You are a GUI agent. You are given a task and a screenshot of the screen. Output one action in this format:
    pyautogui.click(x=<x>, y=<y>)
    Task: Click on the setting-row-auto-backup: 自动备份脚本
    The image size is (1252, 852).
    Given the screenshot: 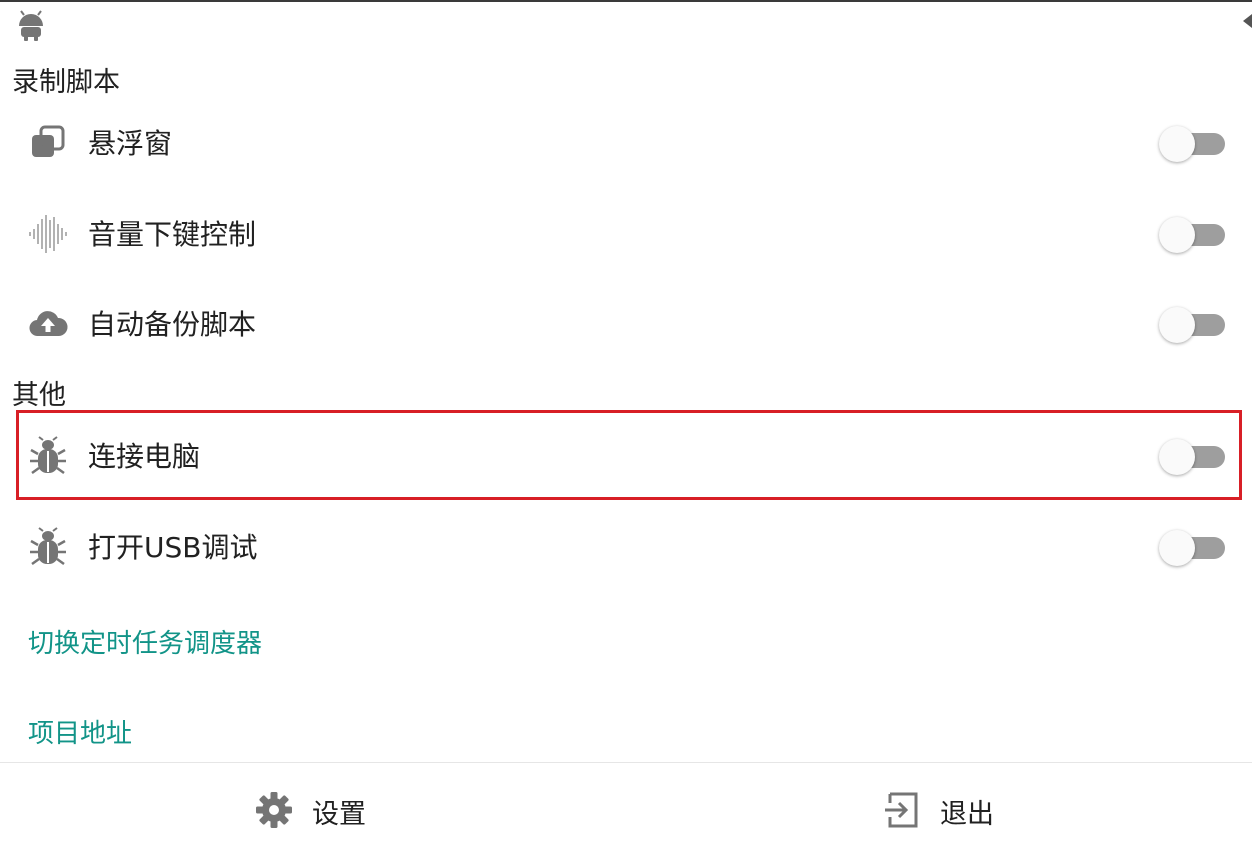 What is the action you would take?
    pyautogui.click(x=626, y=324)
    